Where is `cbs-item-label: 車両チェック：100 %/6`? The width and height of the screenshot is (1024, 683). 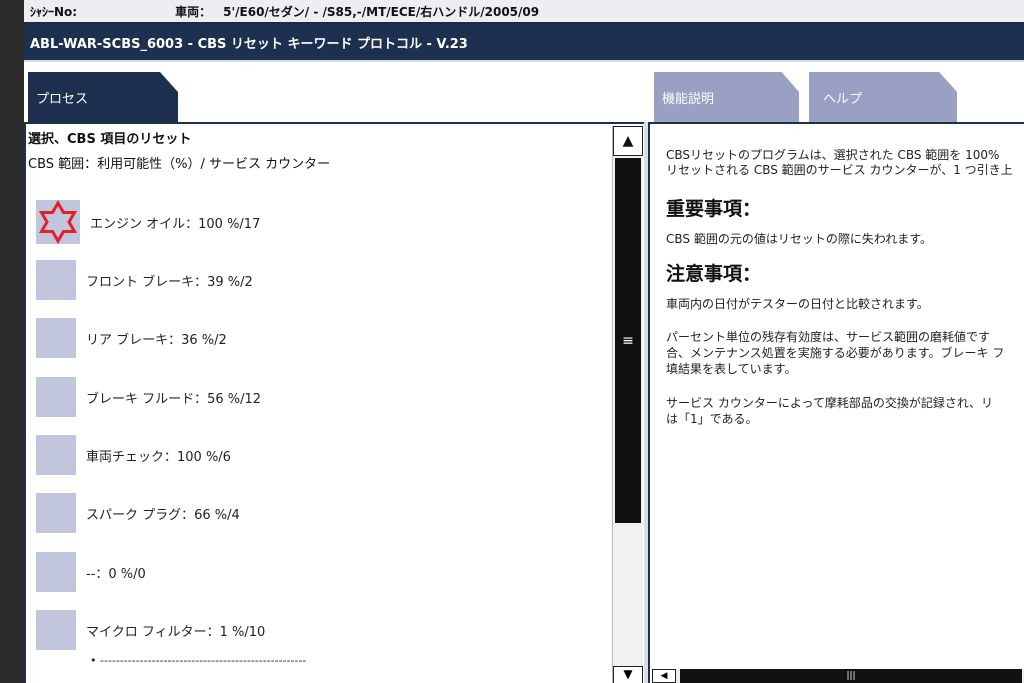 cbs-item-label: 車両チェック：100 %/6 is located at coordinates (158, 457).